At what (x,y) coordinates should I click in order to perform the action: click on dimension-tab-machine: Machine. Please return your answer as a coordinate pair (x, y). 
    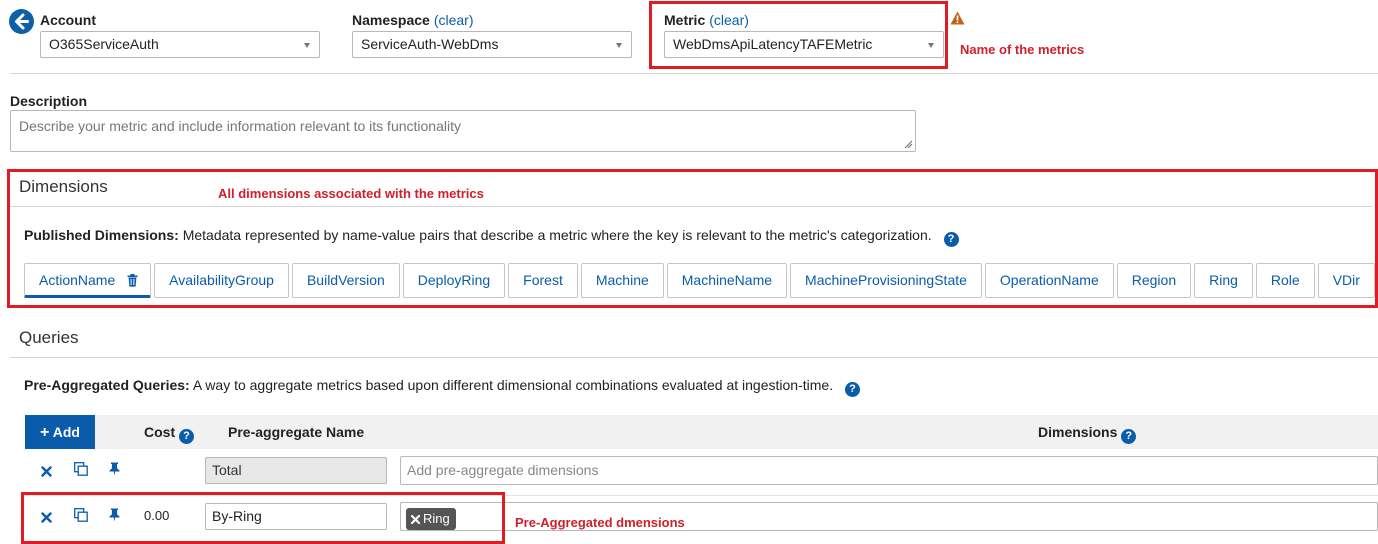
    Looking at the image, I should click on (622, 280).